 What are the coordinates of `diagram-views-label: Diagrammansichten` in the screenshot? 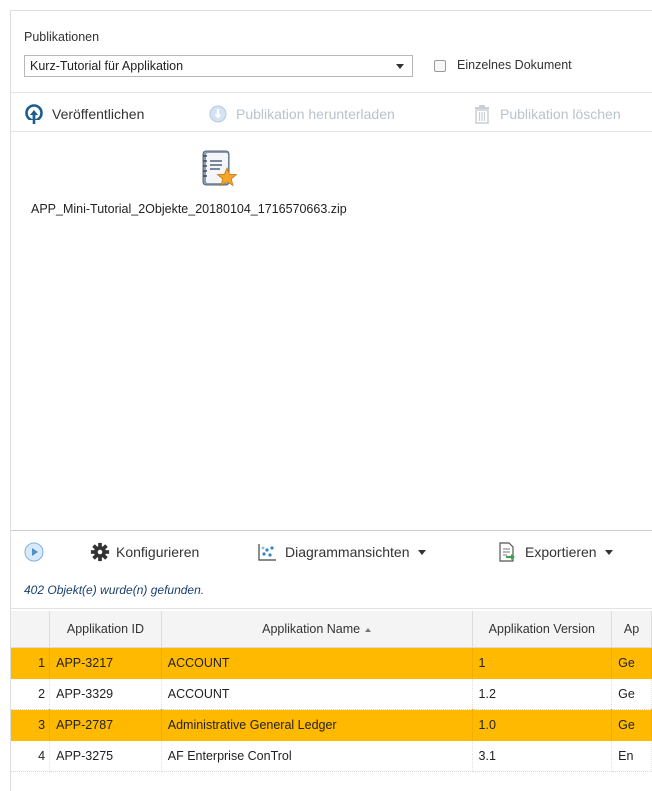 It's located at (347, 552).